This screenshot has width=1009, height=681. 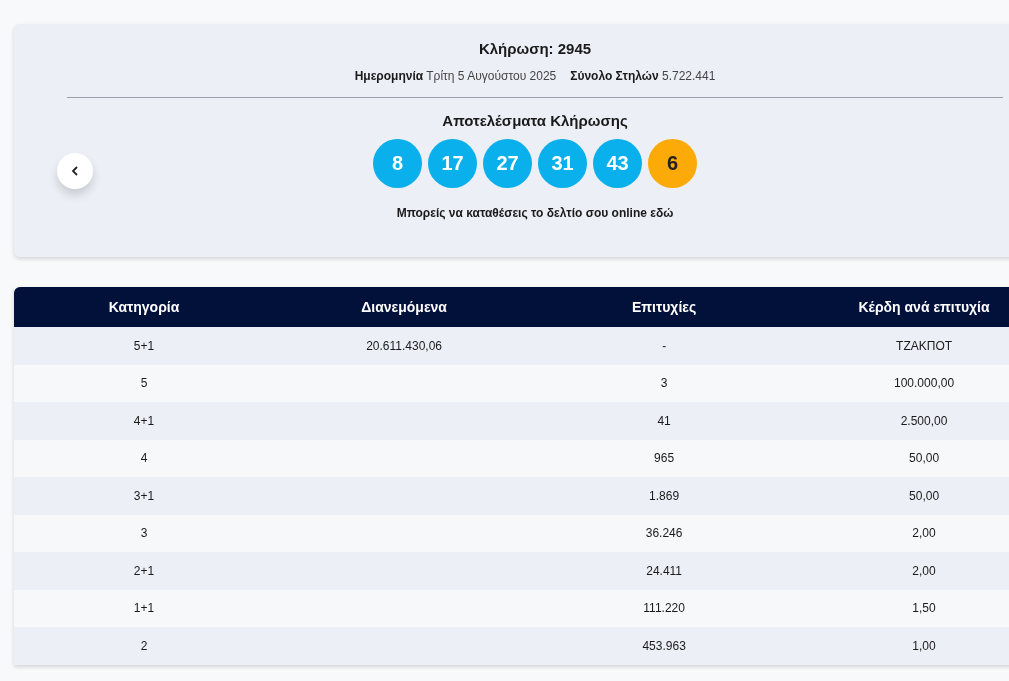 I want to click on number-ball: 43, so click(x=617, y=163).